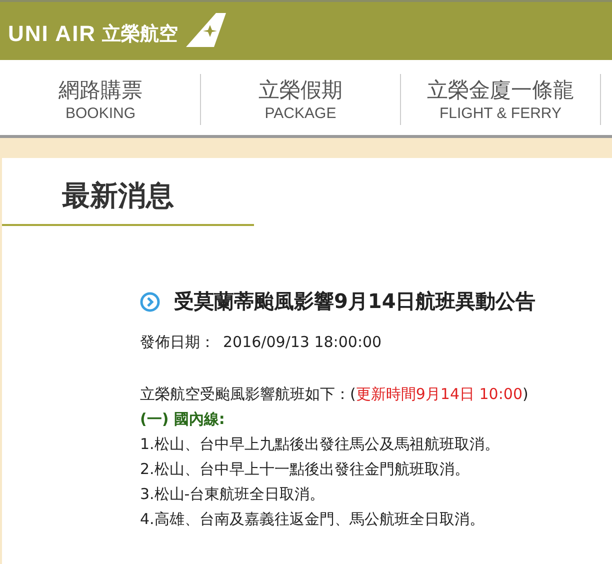  What do you see at coordinates (301, 99) in the screenshot?
I see `nav-link: 立榮假期 PACKAGE` at bounding box center [301, 99].